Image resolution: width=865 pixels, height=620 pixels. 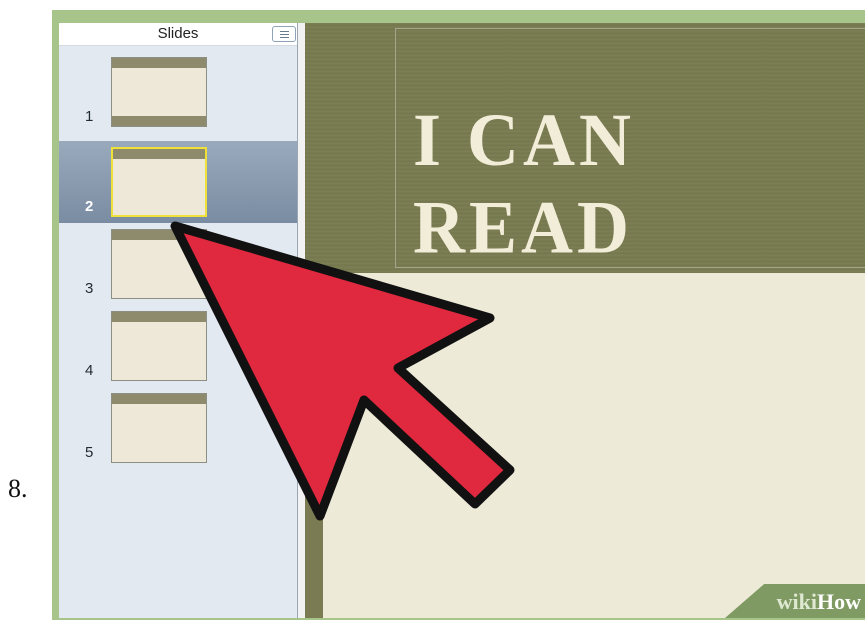 I want to click on slide-number: 2, so click(x=89, y=206).